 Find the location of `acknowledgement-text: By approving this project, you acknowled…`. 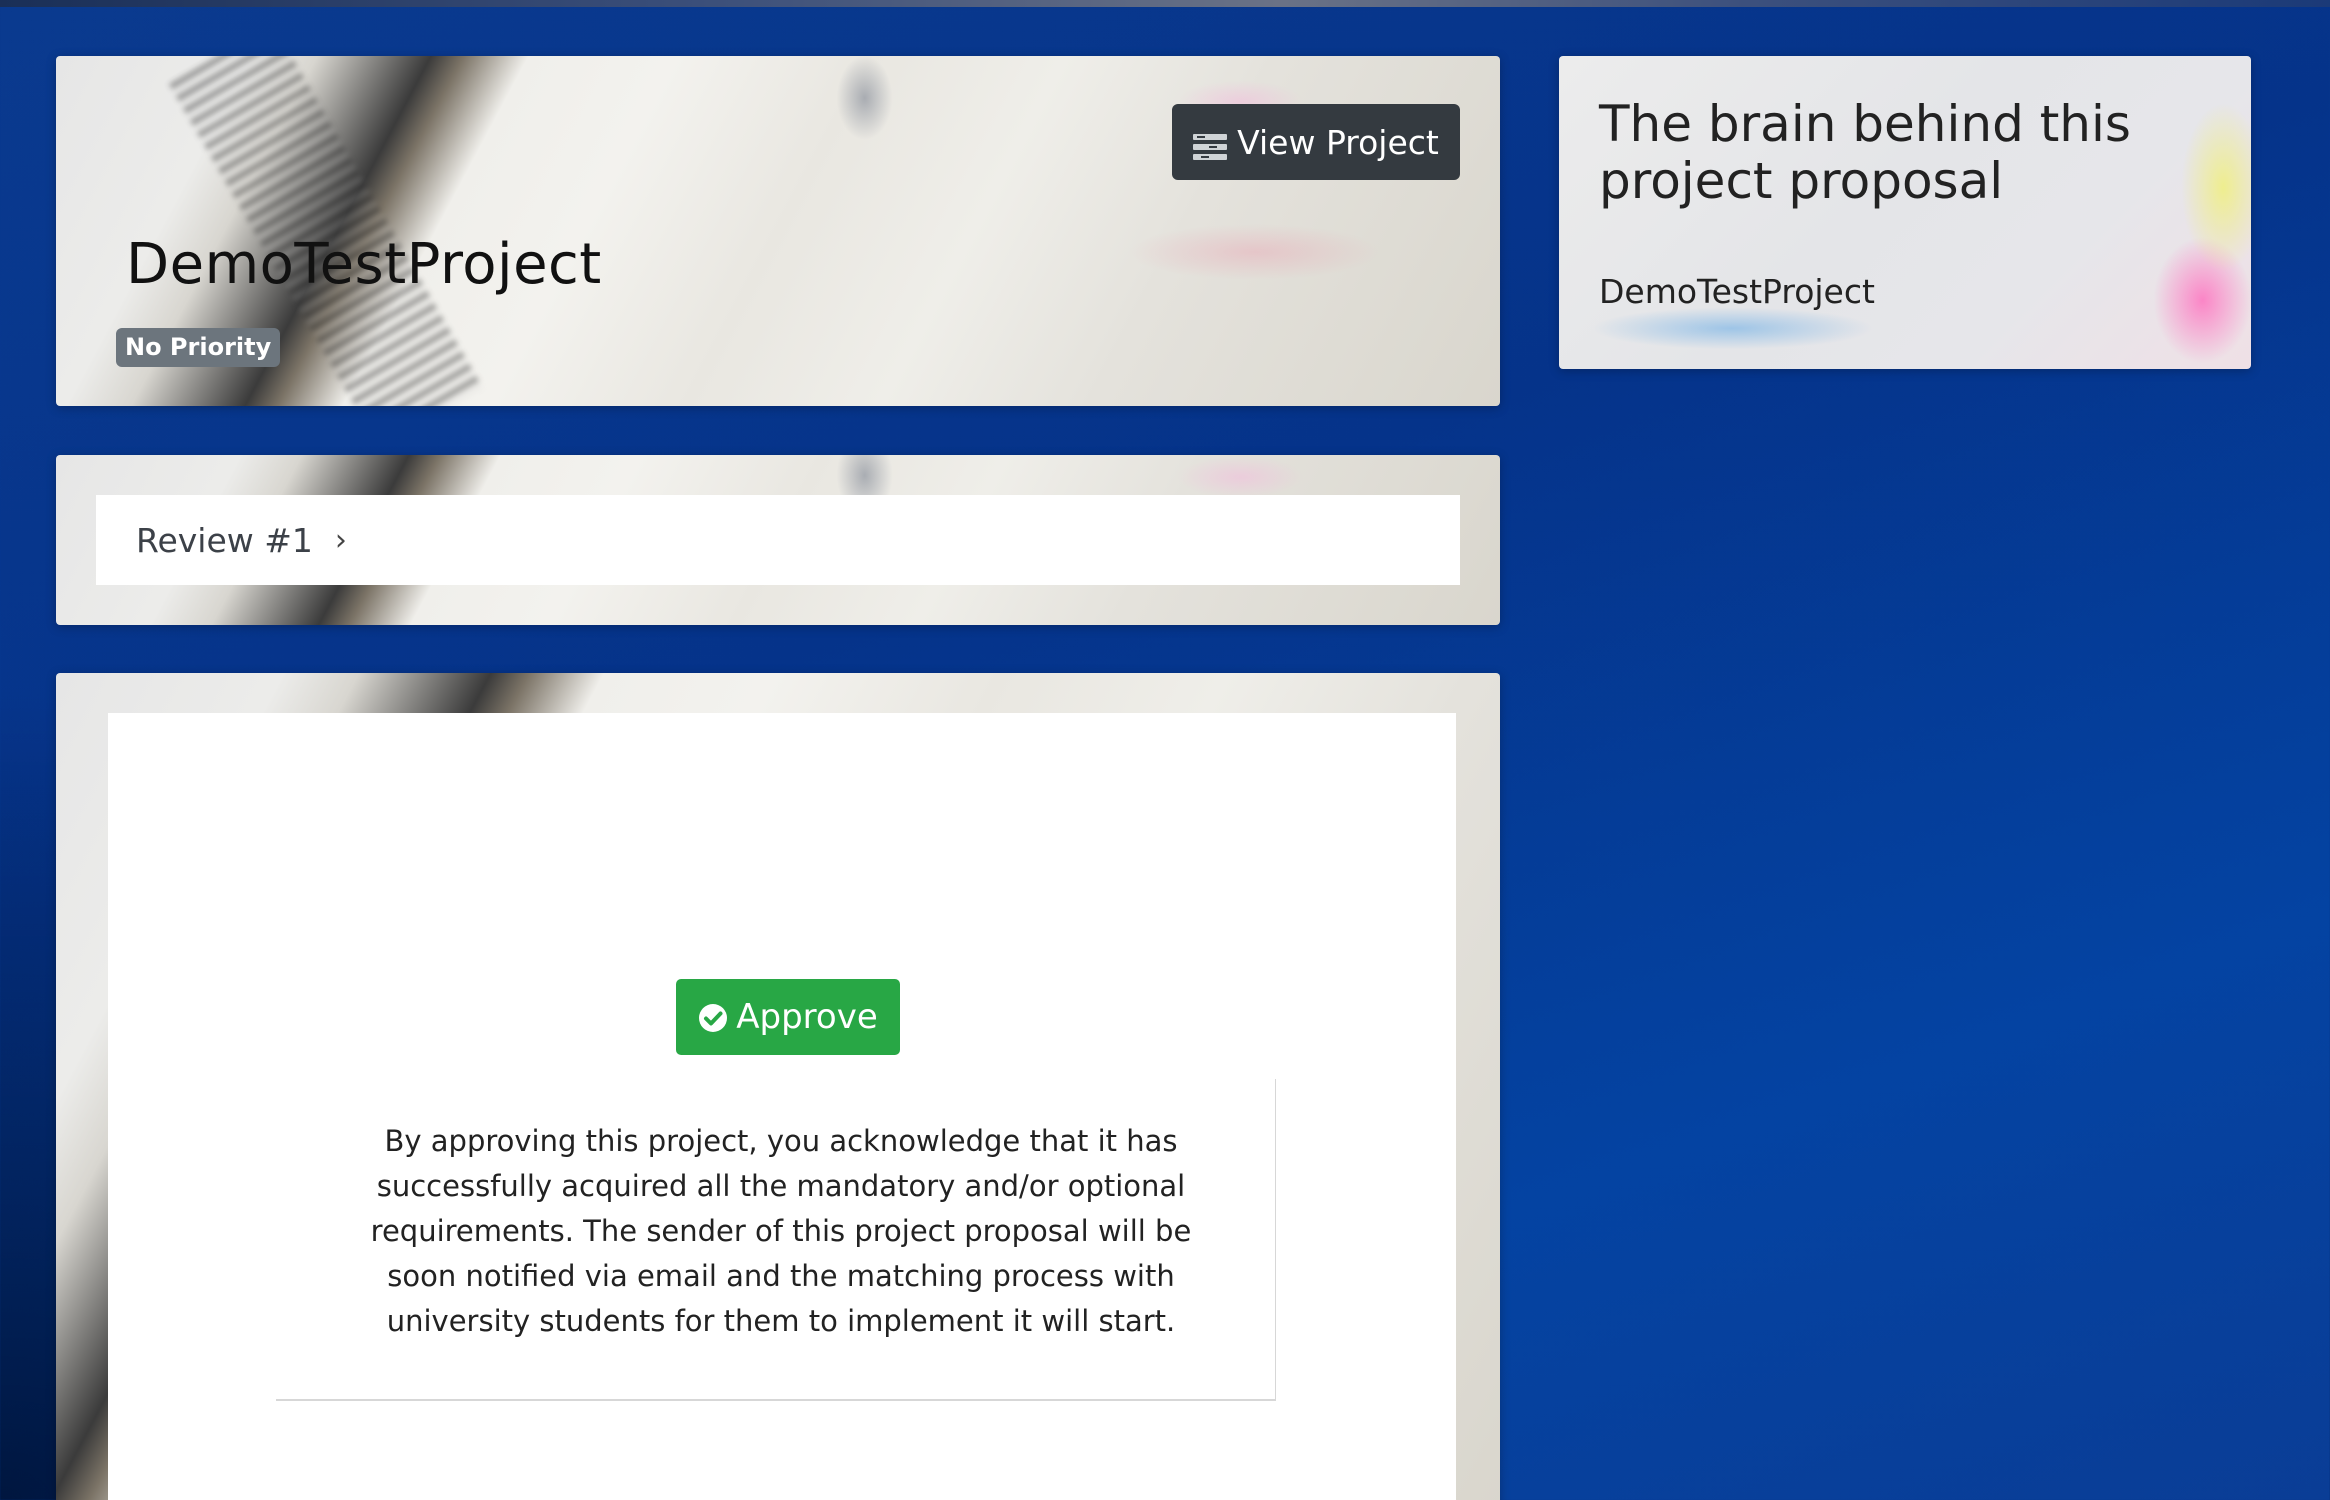

acknowledgement-text: By approving this project, you acknowled… is located at coordinates (781, 1231).